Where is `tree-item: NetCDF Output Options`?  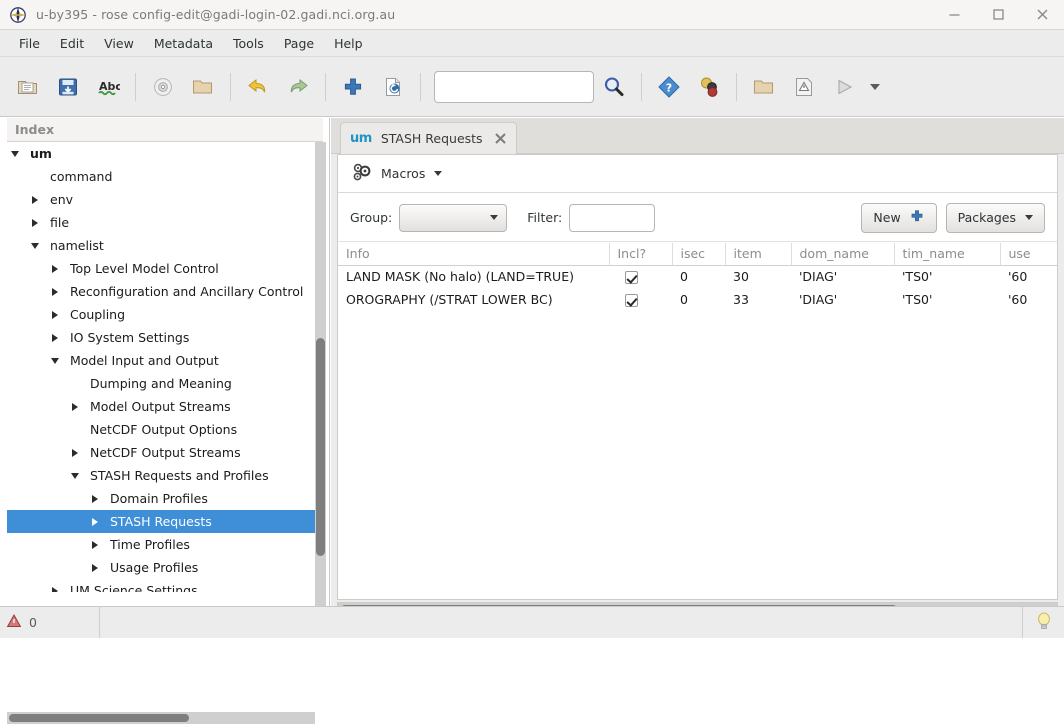 tree-item: NetCDF Output Options is located at coordinates (161, 429).